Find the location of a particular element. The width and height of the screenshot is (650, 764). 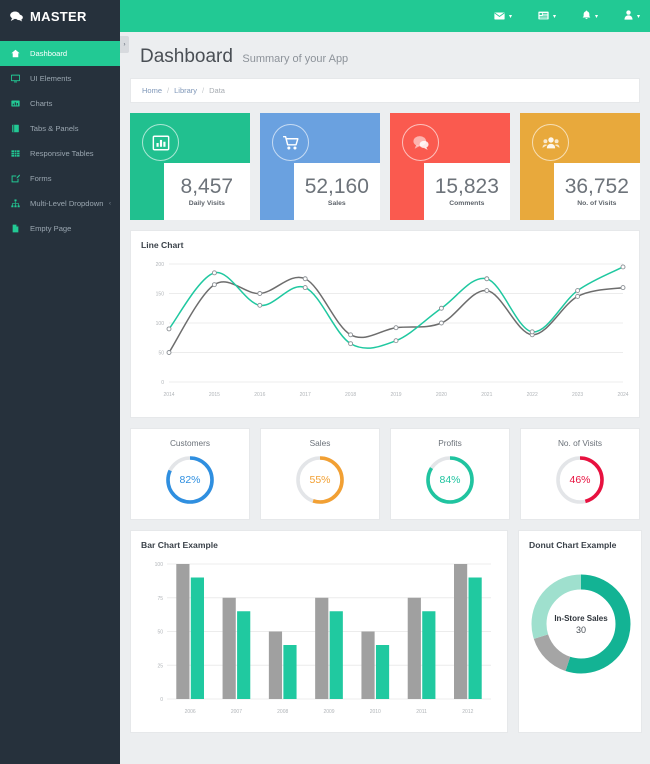

bar-chart-icon is located at coordinates (160, 142).